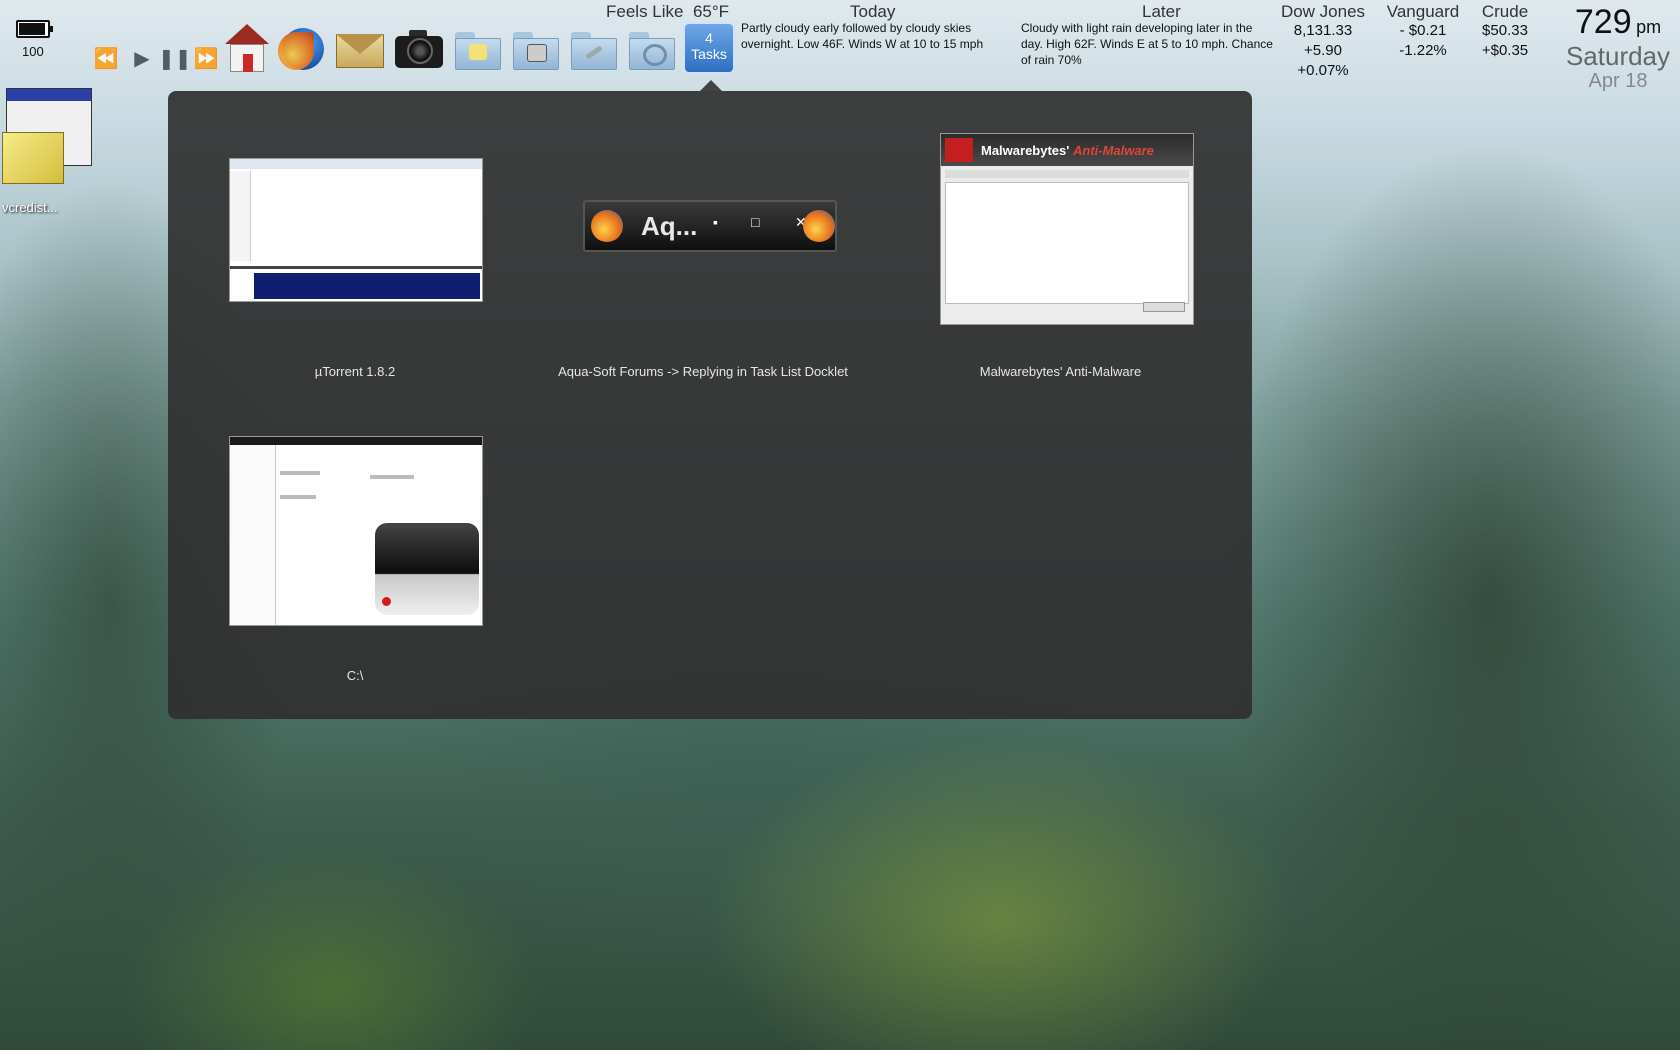 This screenshot has width=1680, height=1050. I want to click on stock-change: +$0.35, so click(1505, 50).